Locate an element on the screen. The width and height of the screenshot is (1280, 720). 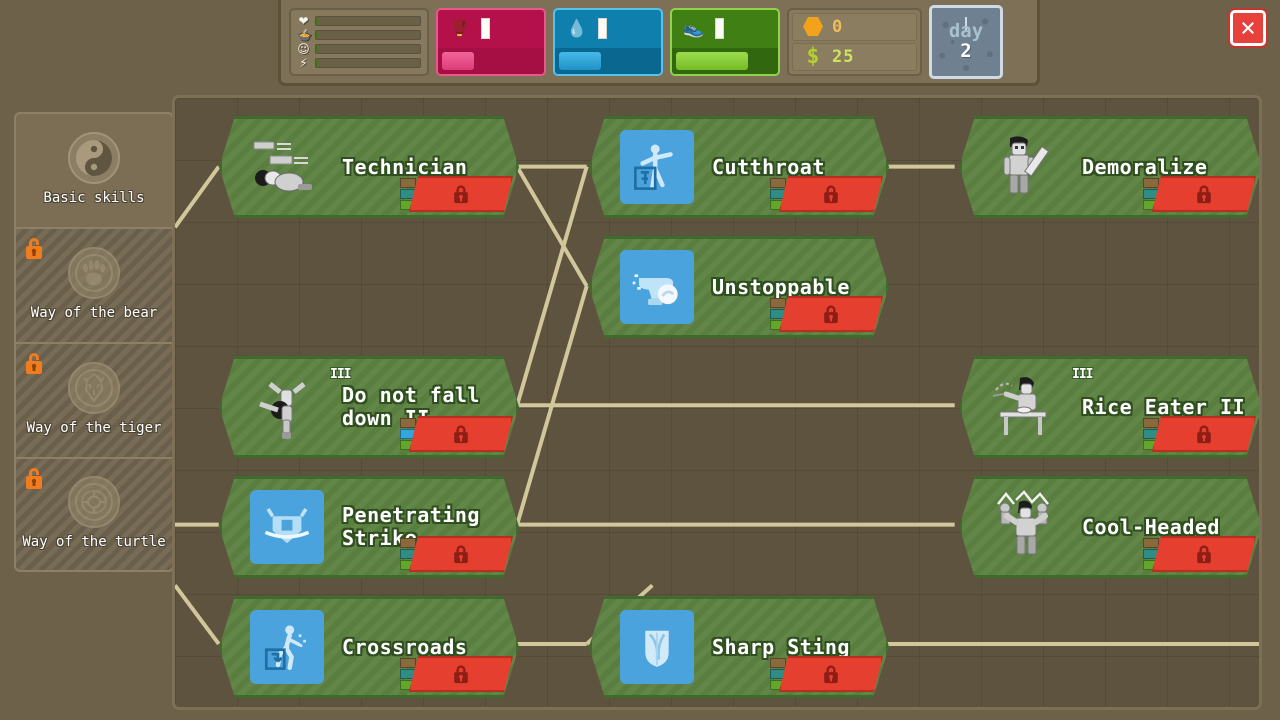
skill-rank-badge-rice-eater-2: III is located at coordinates (1082, 374).